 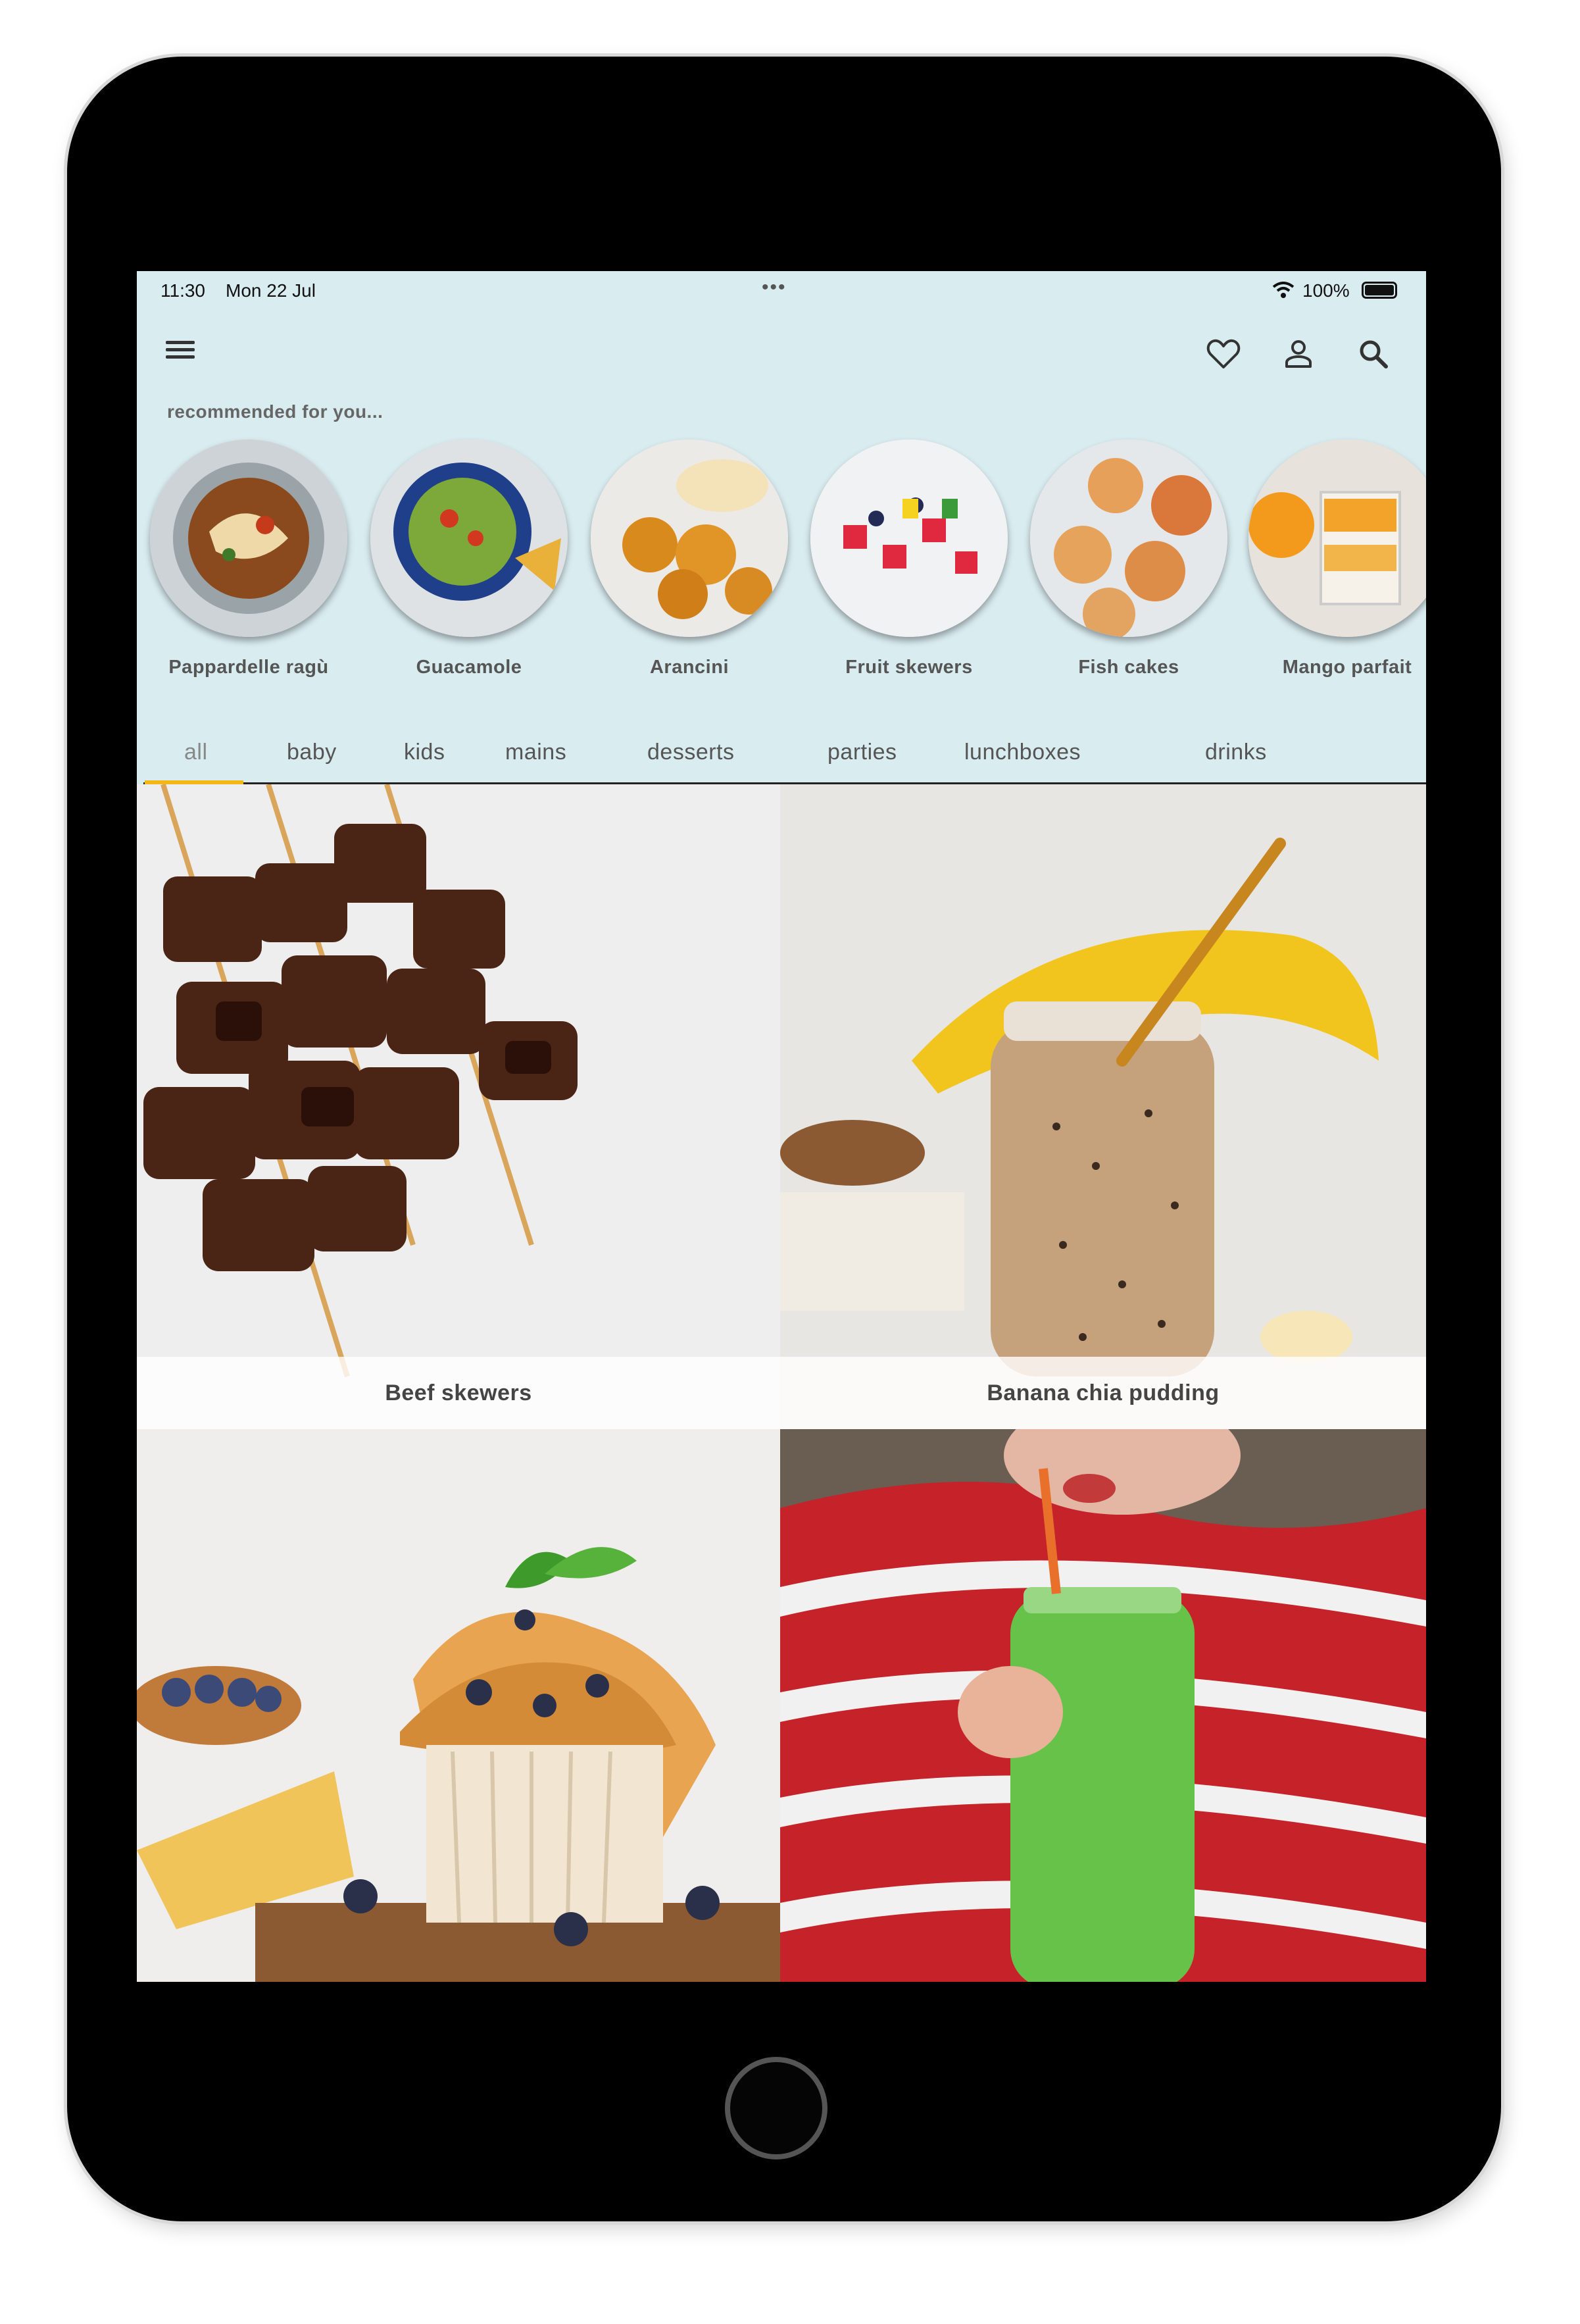 I want to click on reco-name: Arancini, so click(x=689, y=668).